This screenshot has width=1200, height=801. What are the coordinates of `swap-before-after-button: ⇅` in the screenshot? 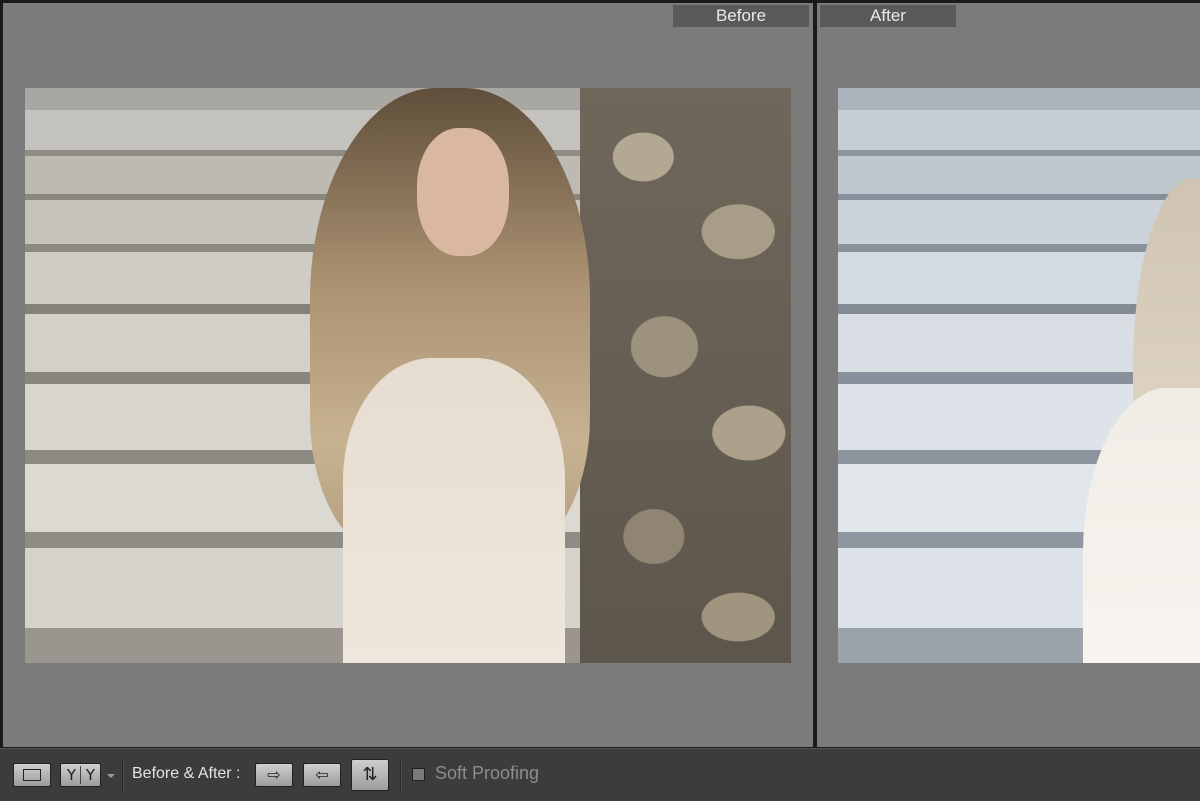 It's located at (370, 775).